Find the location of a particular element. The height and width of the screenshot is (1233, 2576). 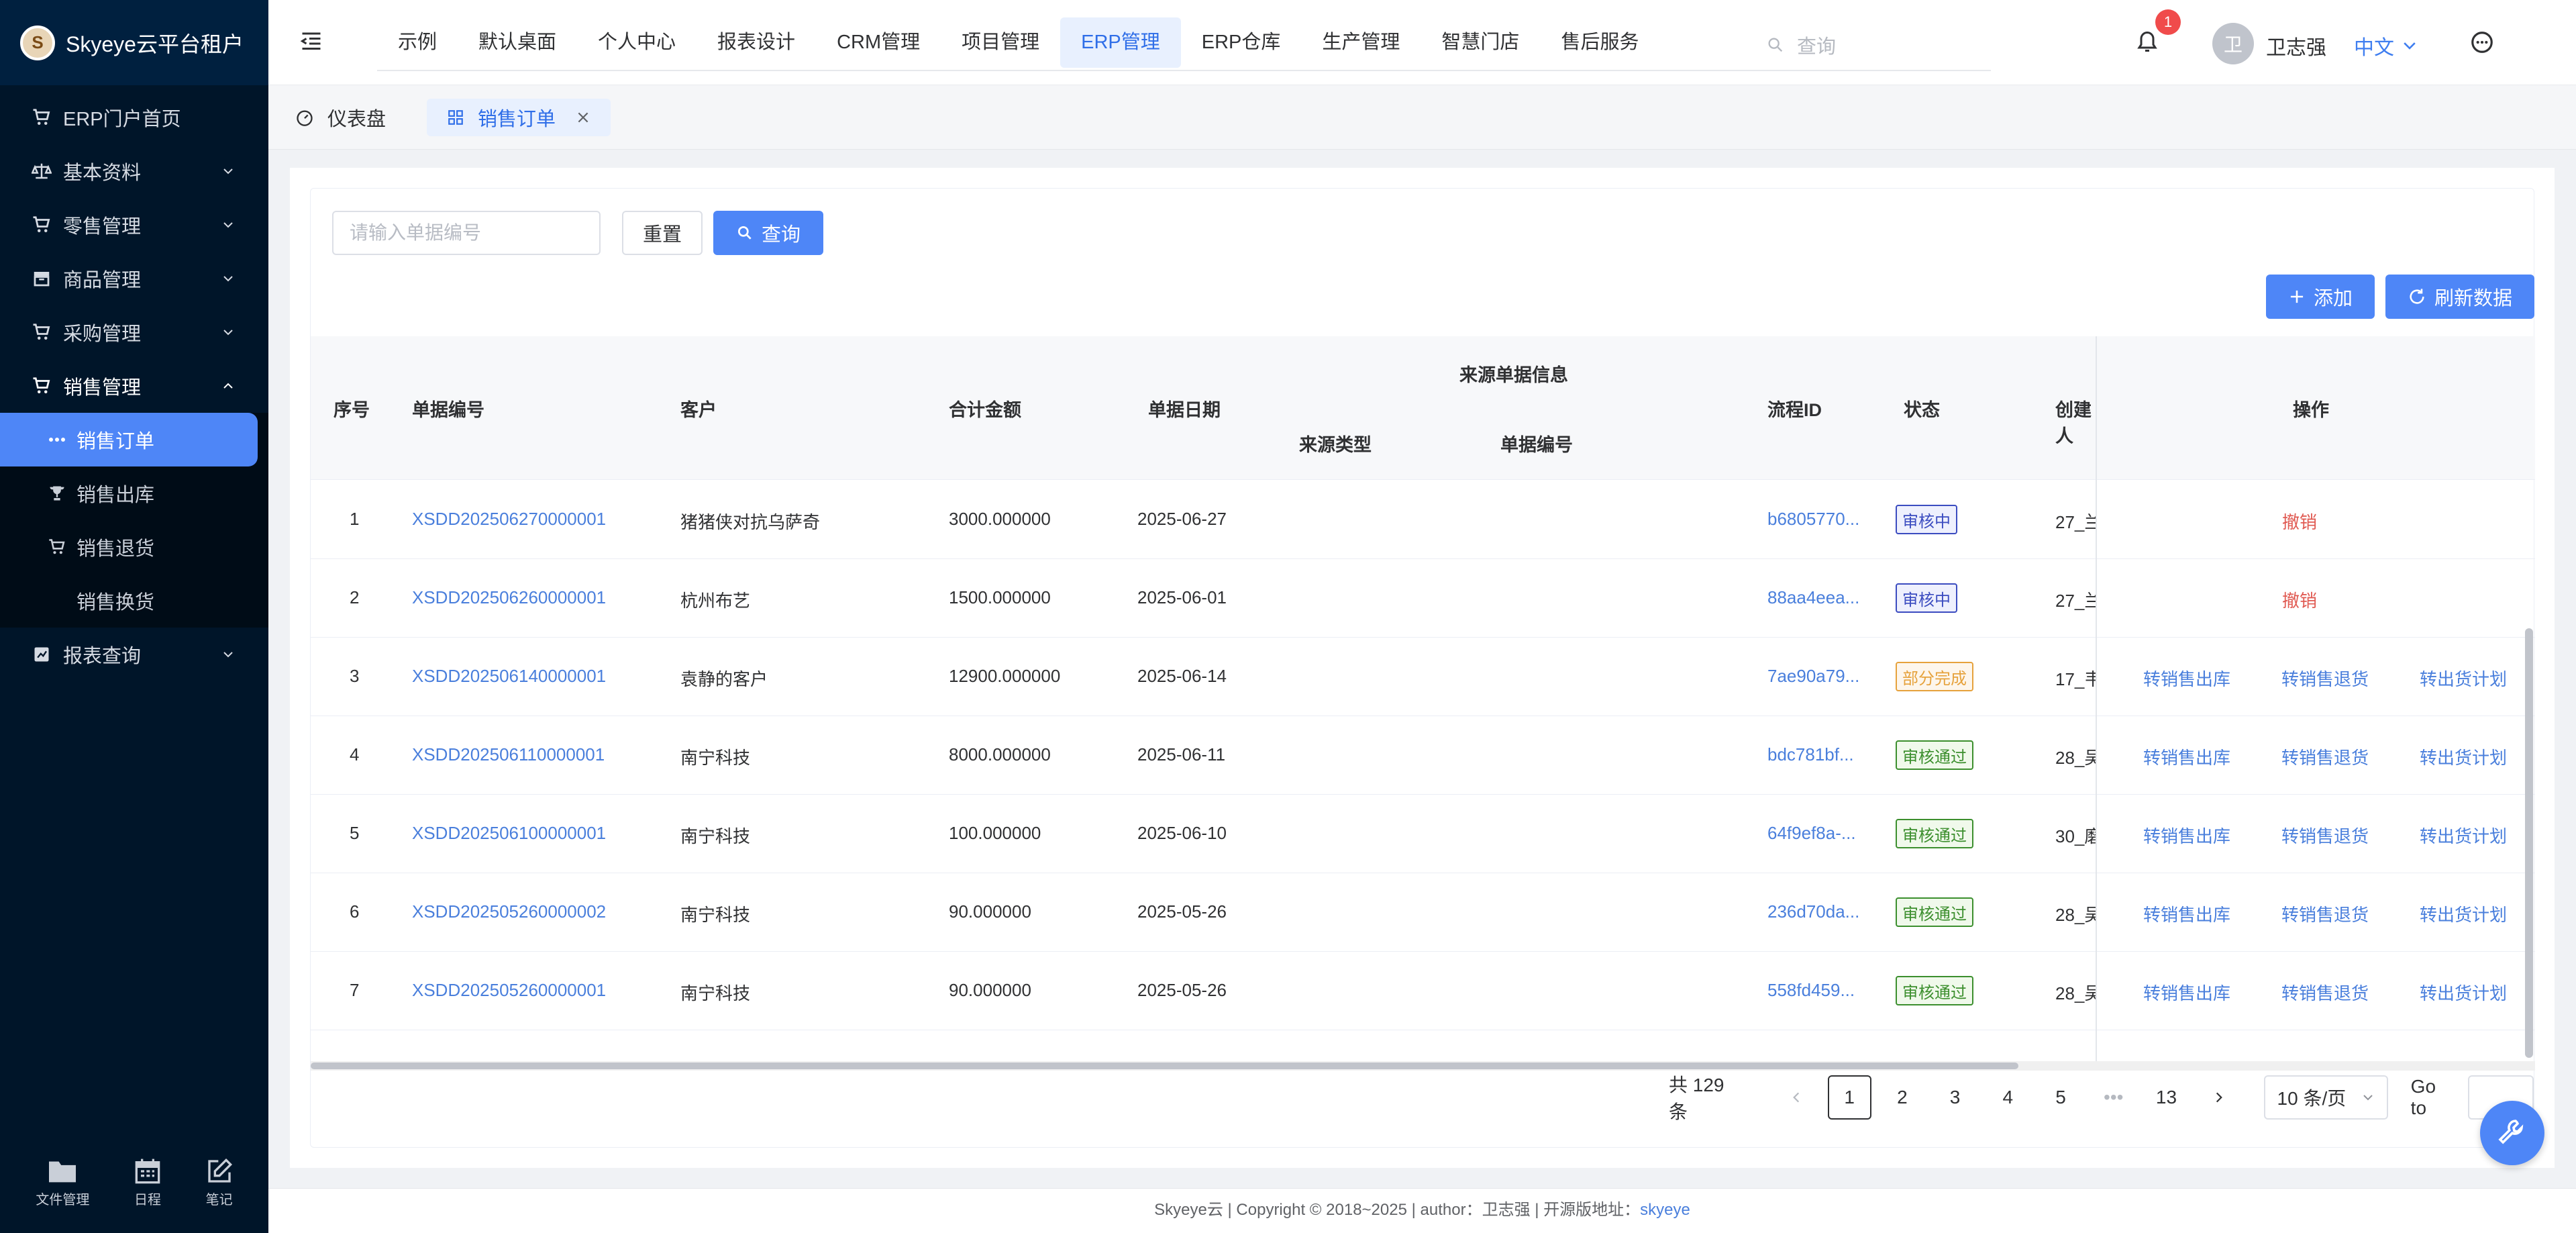

language-select: 中文 is located at coordinates (2386, 45).